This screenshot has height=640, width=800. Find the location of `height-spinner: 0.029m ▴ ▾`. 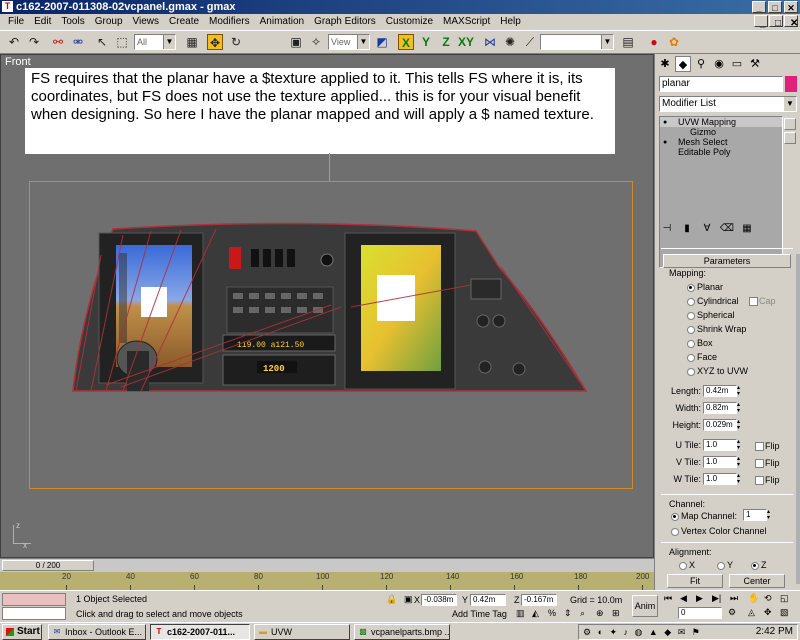

height-spinner: 0.029m ▴ ▾ is located at coordinates (721, 425).